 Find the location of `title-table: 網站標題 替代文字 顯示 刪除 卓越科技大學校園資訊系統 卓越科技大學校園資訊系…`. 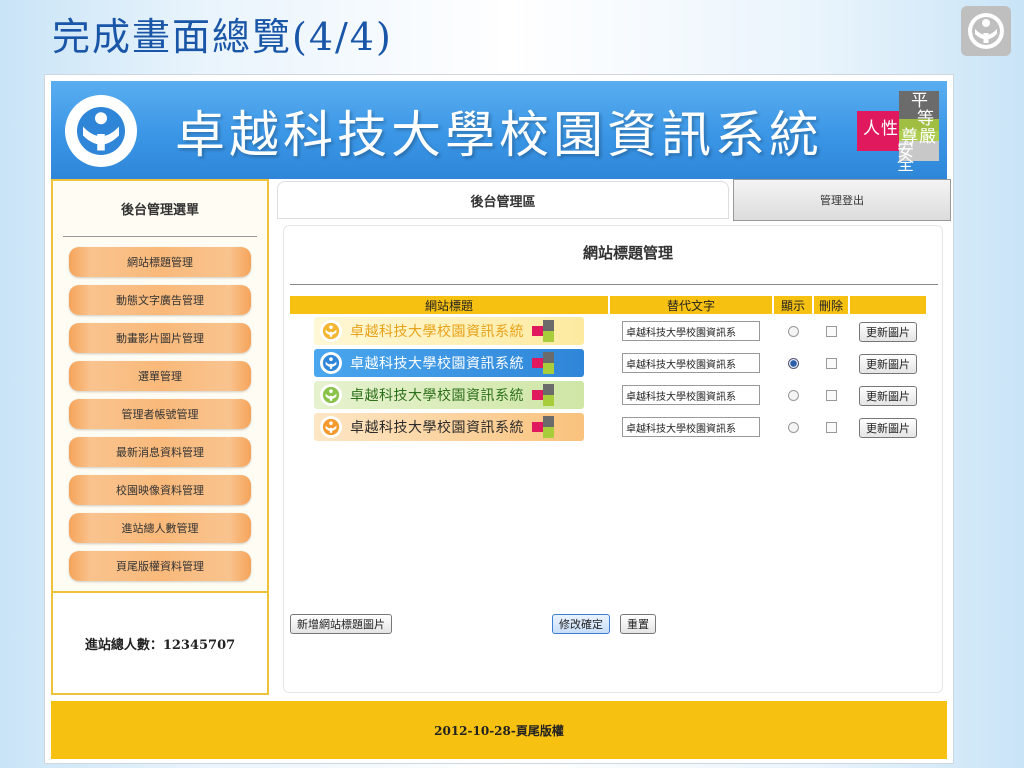

title-table: 網站標題 替代文字 顯示 刪除 卓越科技大學校園資訊系統 卓越科技大學校園資訊系… is located at coordinates (608, 369).